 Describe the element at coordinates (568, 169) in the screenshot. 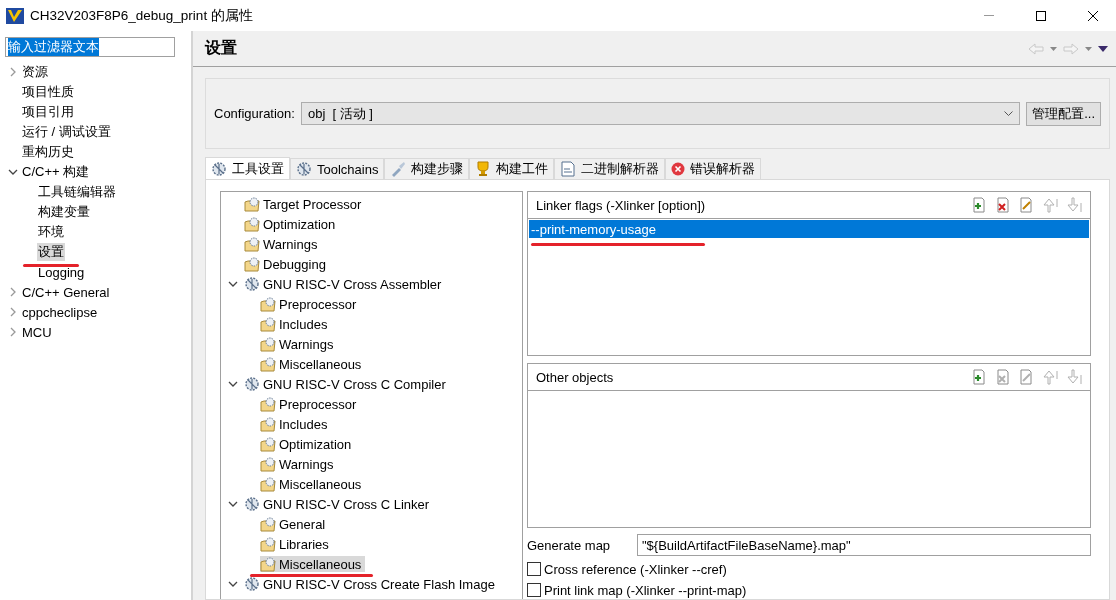

I see `binary-file-icon` at that location.